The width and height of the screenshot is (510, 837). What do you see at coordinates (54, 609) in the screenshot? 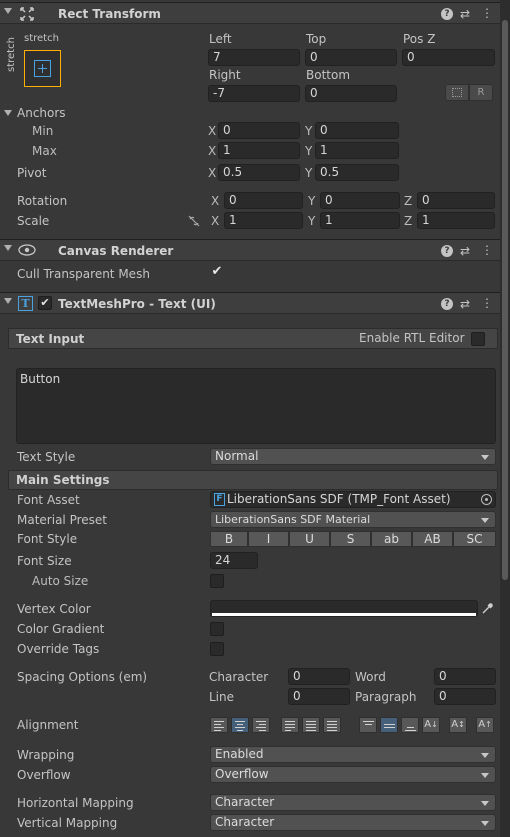
I see `vertex-color-label: Vertex Color` at bounding box center [54, 609].